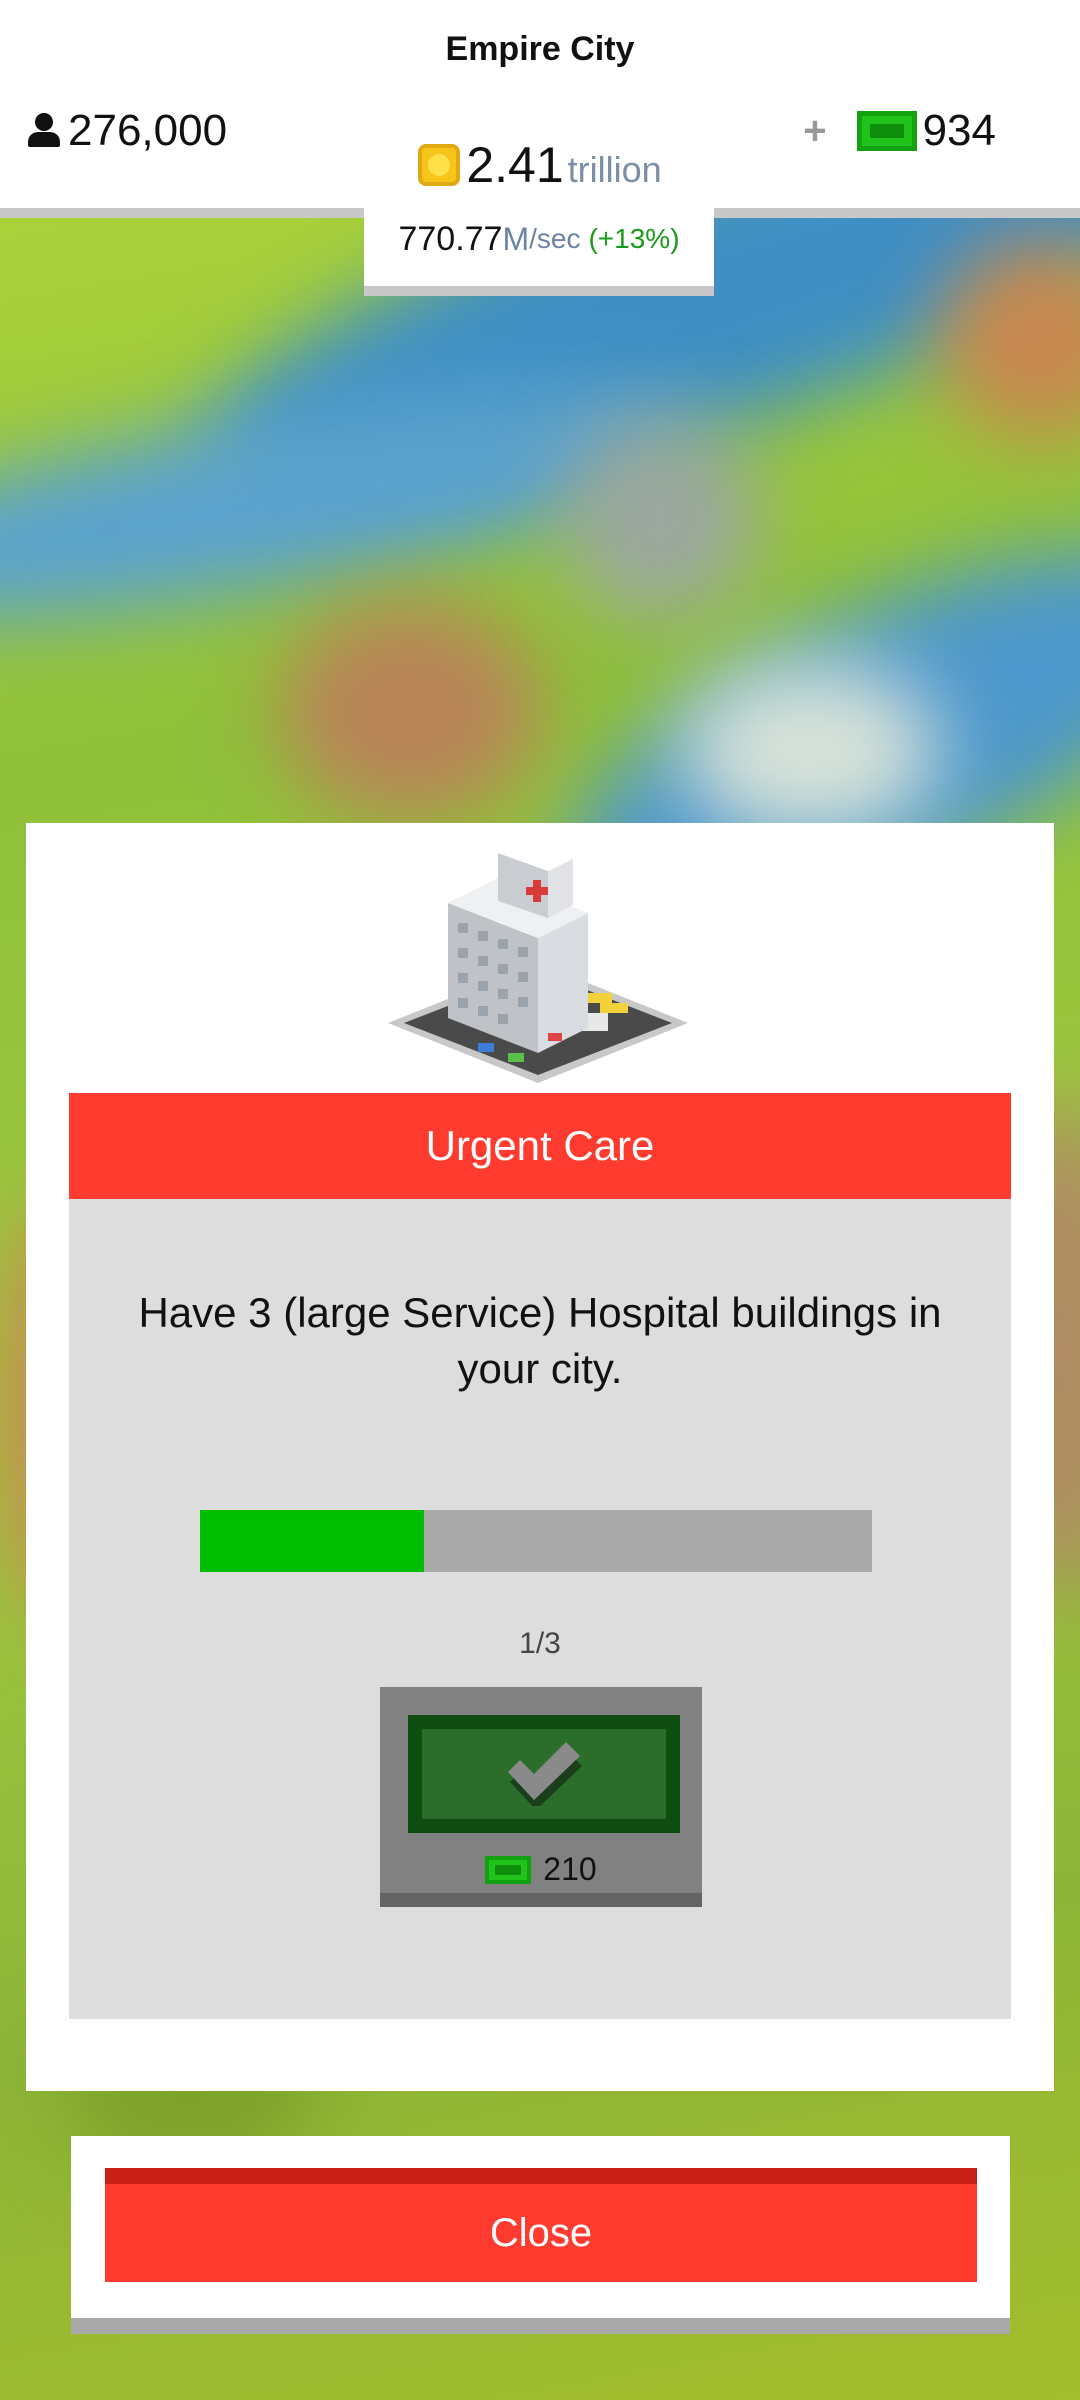 This screenshot has height=2400, width=1080. I want to click on coin-unit: trillion, so click(614, 169).